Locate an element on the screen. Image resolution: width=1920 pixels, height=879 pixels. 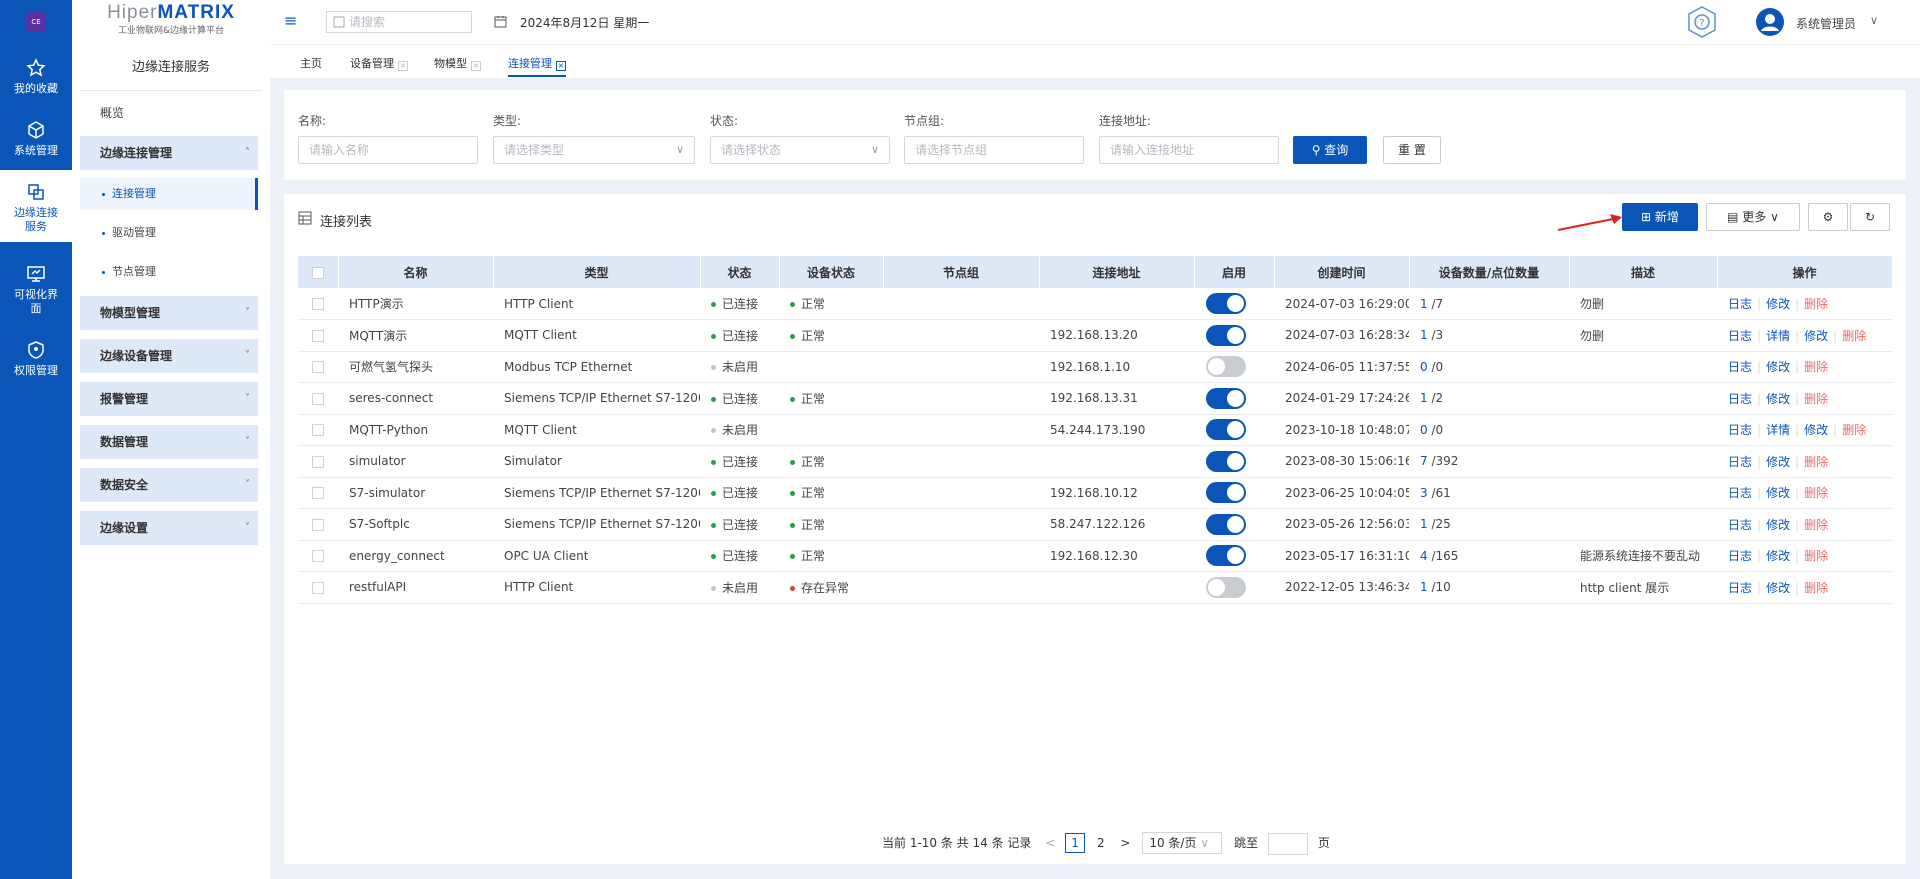
rail-edge-connection: 边缘连接服务 is located at coordinates (36, 206).